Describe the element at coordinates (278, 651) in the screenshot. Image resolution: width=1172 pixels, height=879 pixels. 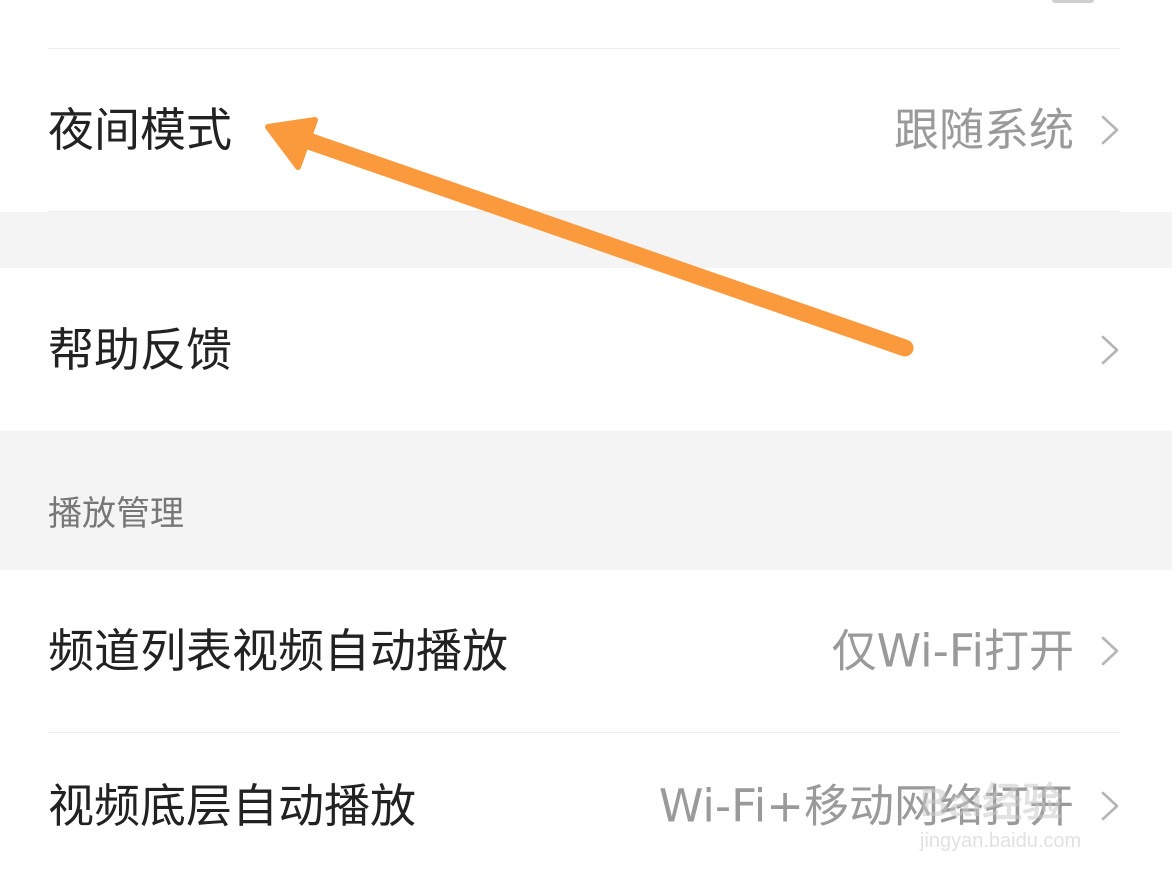
I see `channel-autoplay-label: 频道列表视频自动播放` at that location.